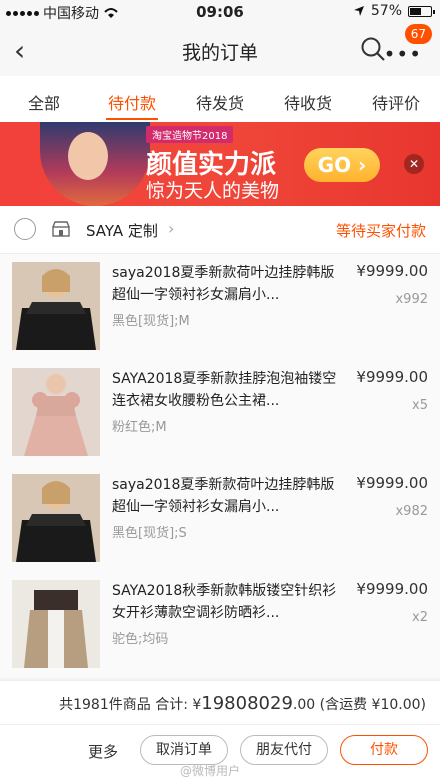  I want to click on banner-go-button: GO ›, so click(342, 165).